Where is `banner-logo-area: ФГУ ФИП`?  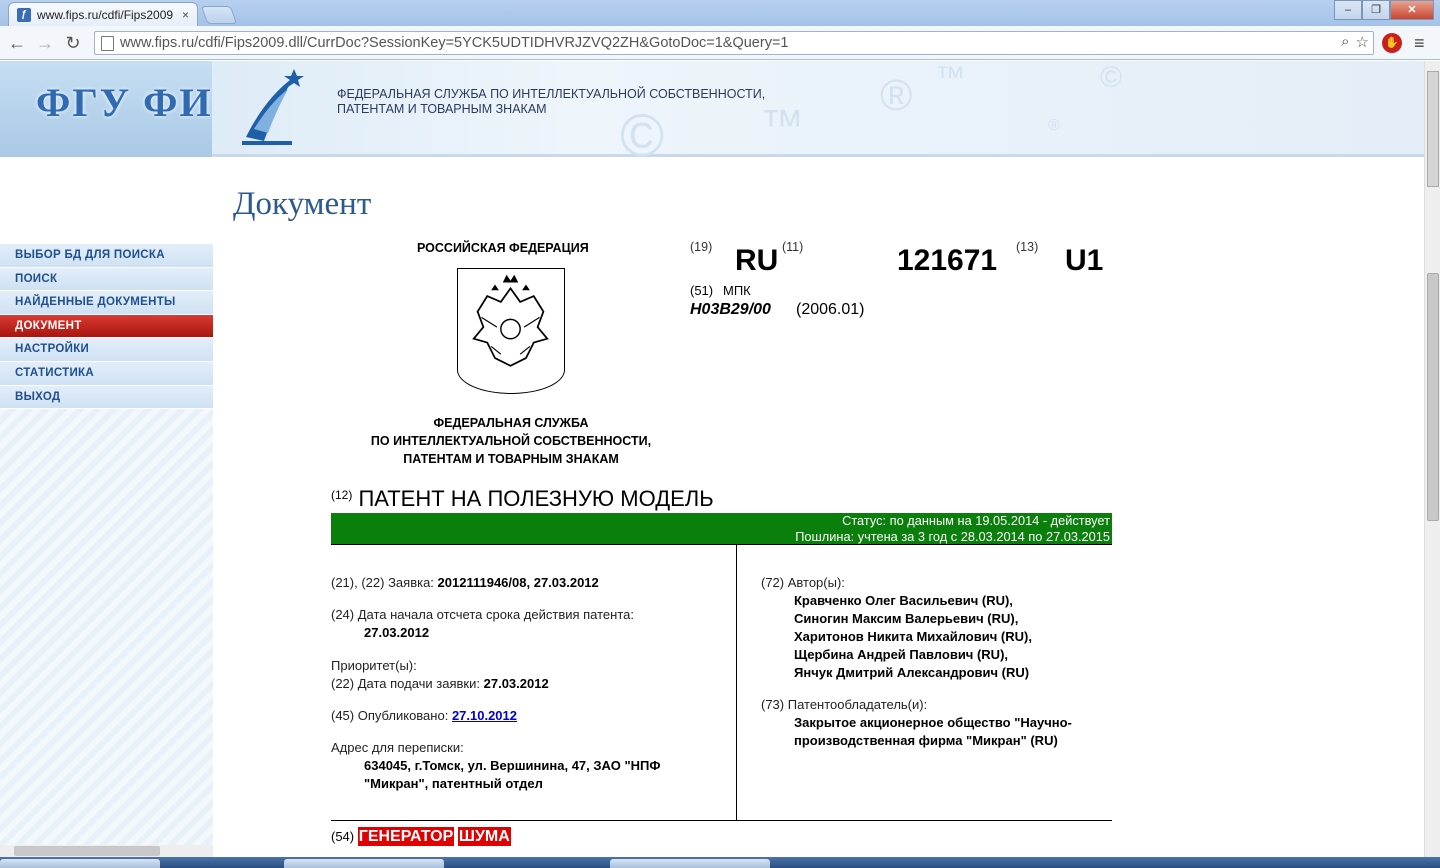
banner-logo-area: ФГУ ФИП is located at coordinates (106, 109).